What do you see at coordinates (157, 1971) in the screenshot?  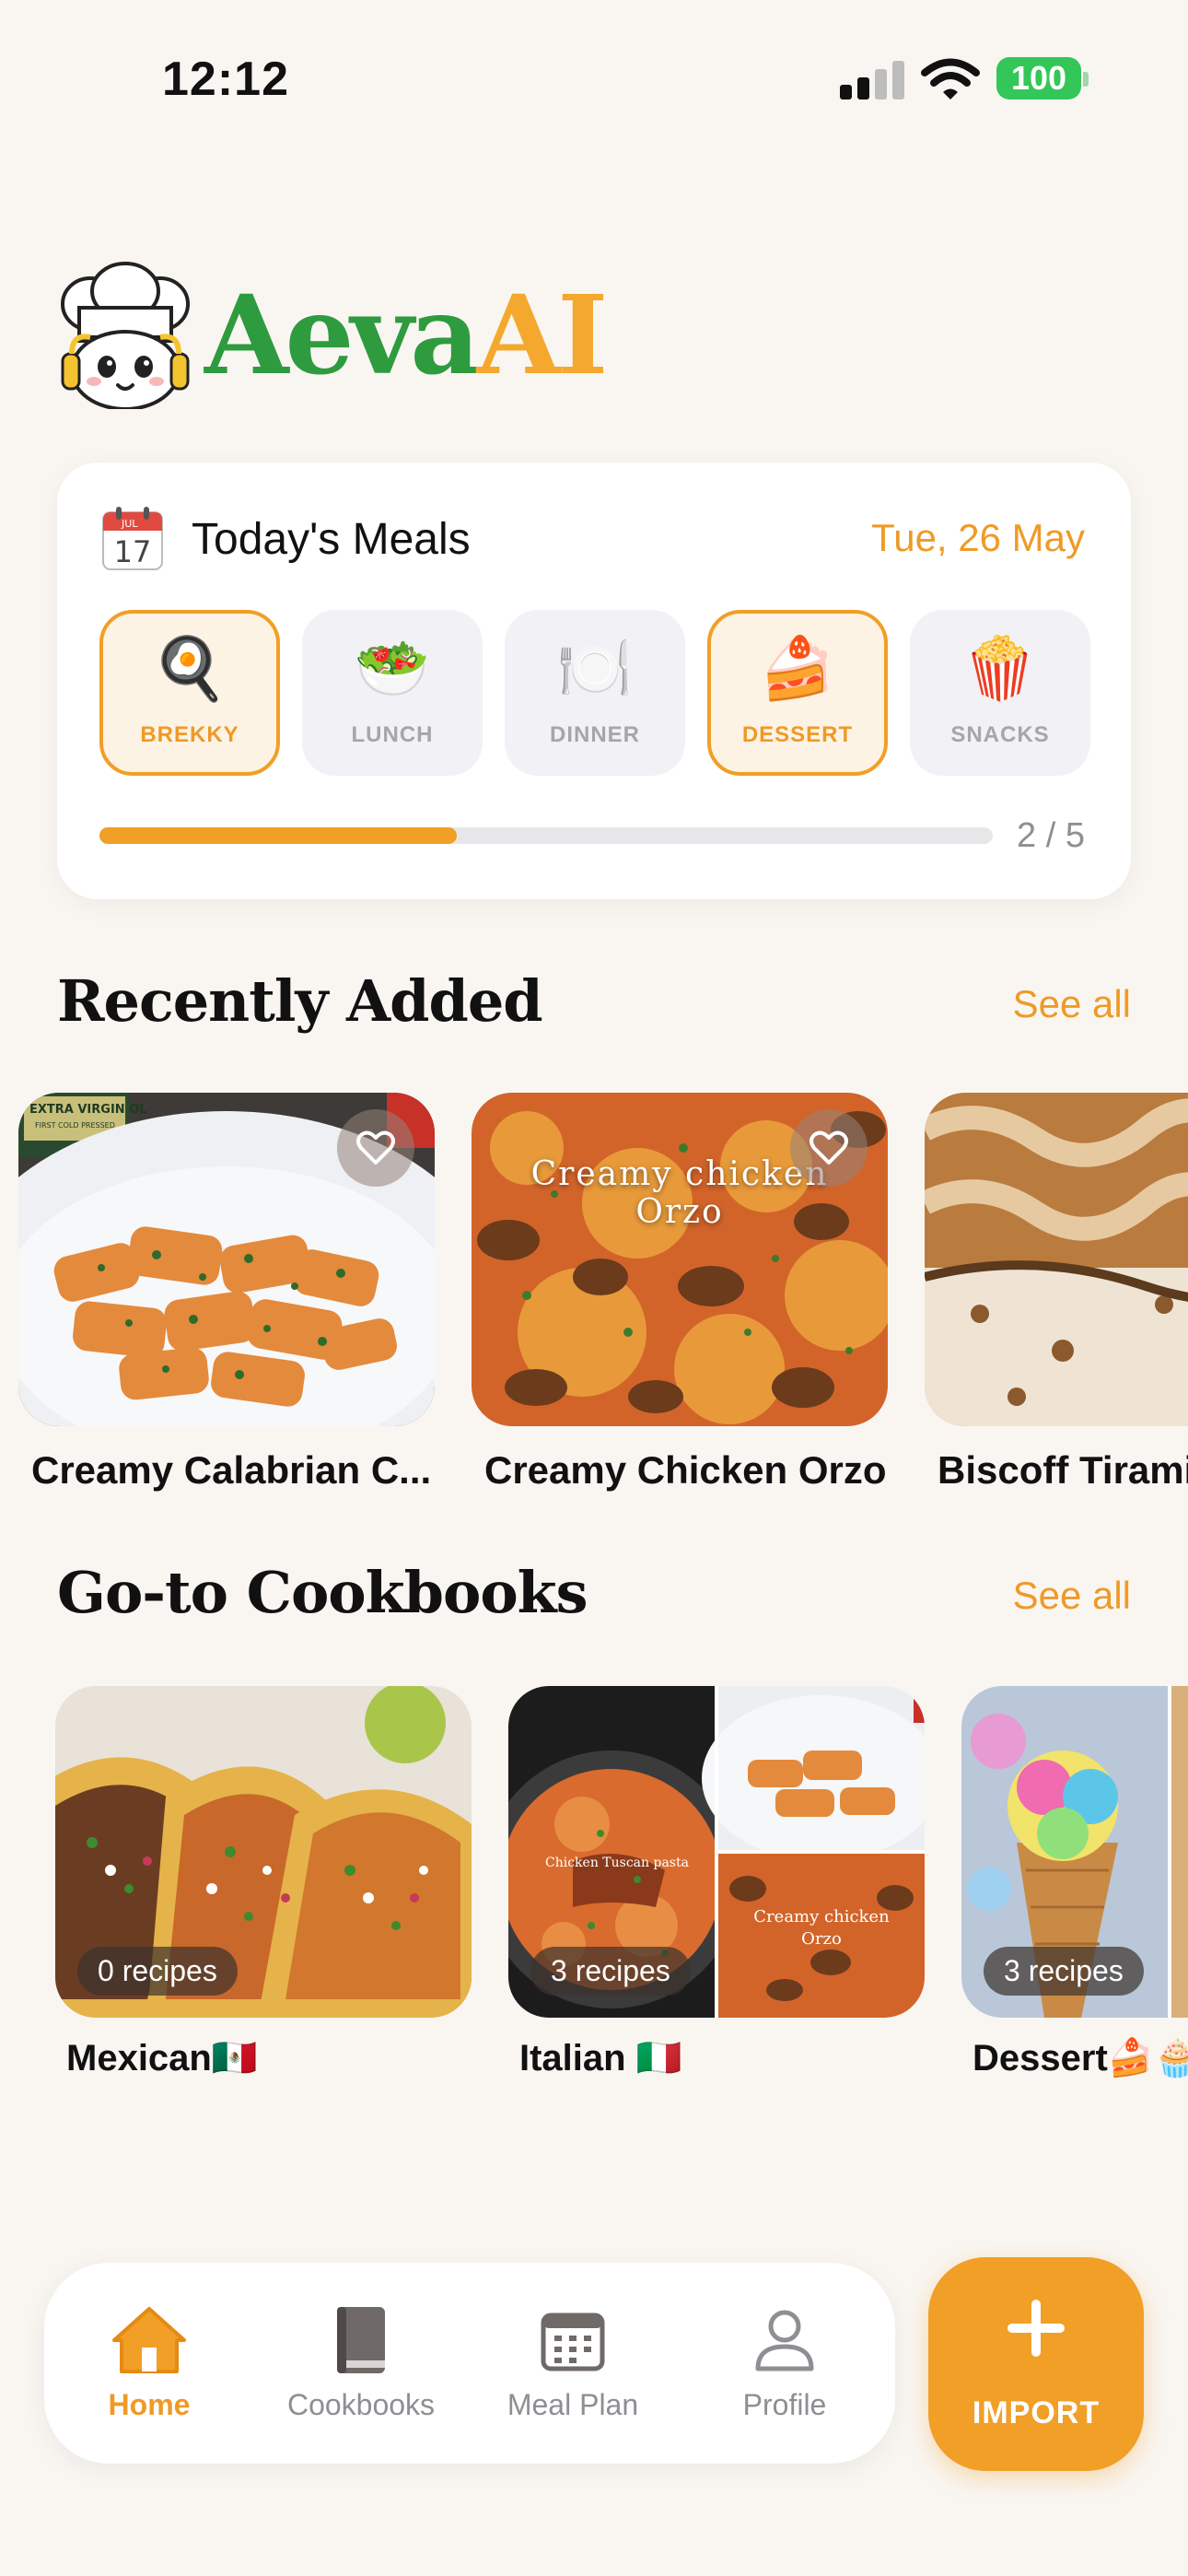 I see `recipe-count-badge: 0 recipes` at bounding box center [157, 1971].